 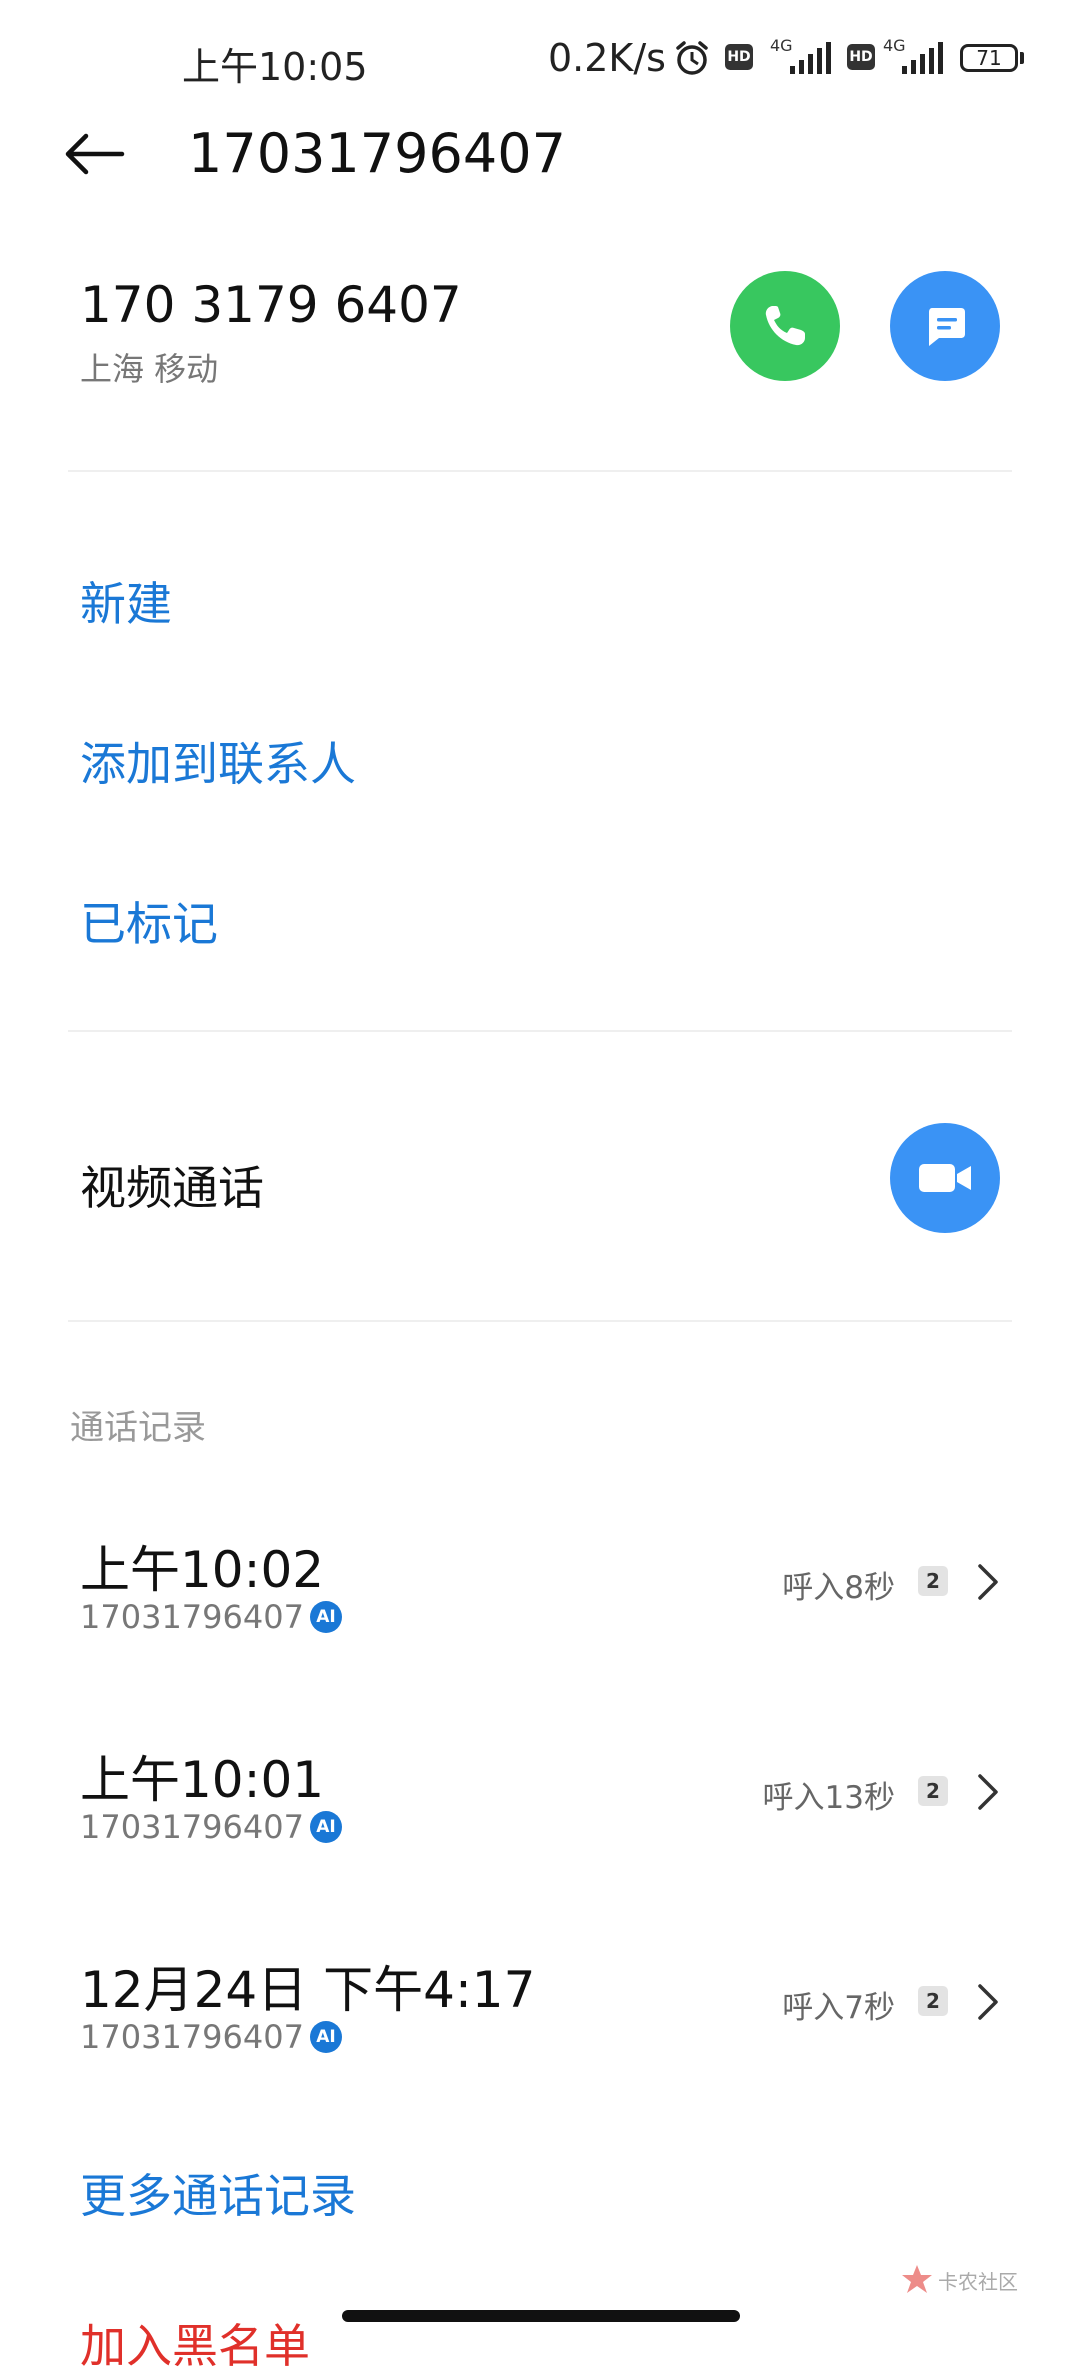 I want to click on call-button, so click(x=785, y=326).